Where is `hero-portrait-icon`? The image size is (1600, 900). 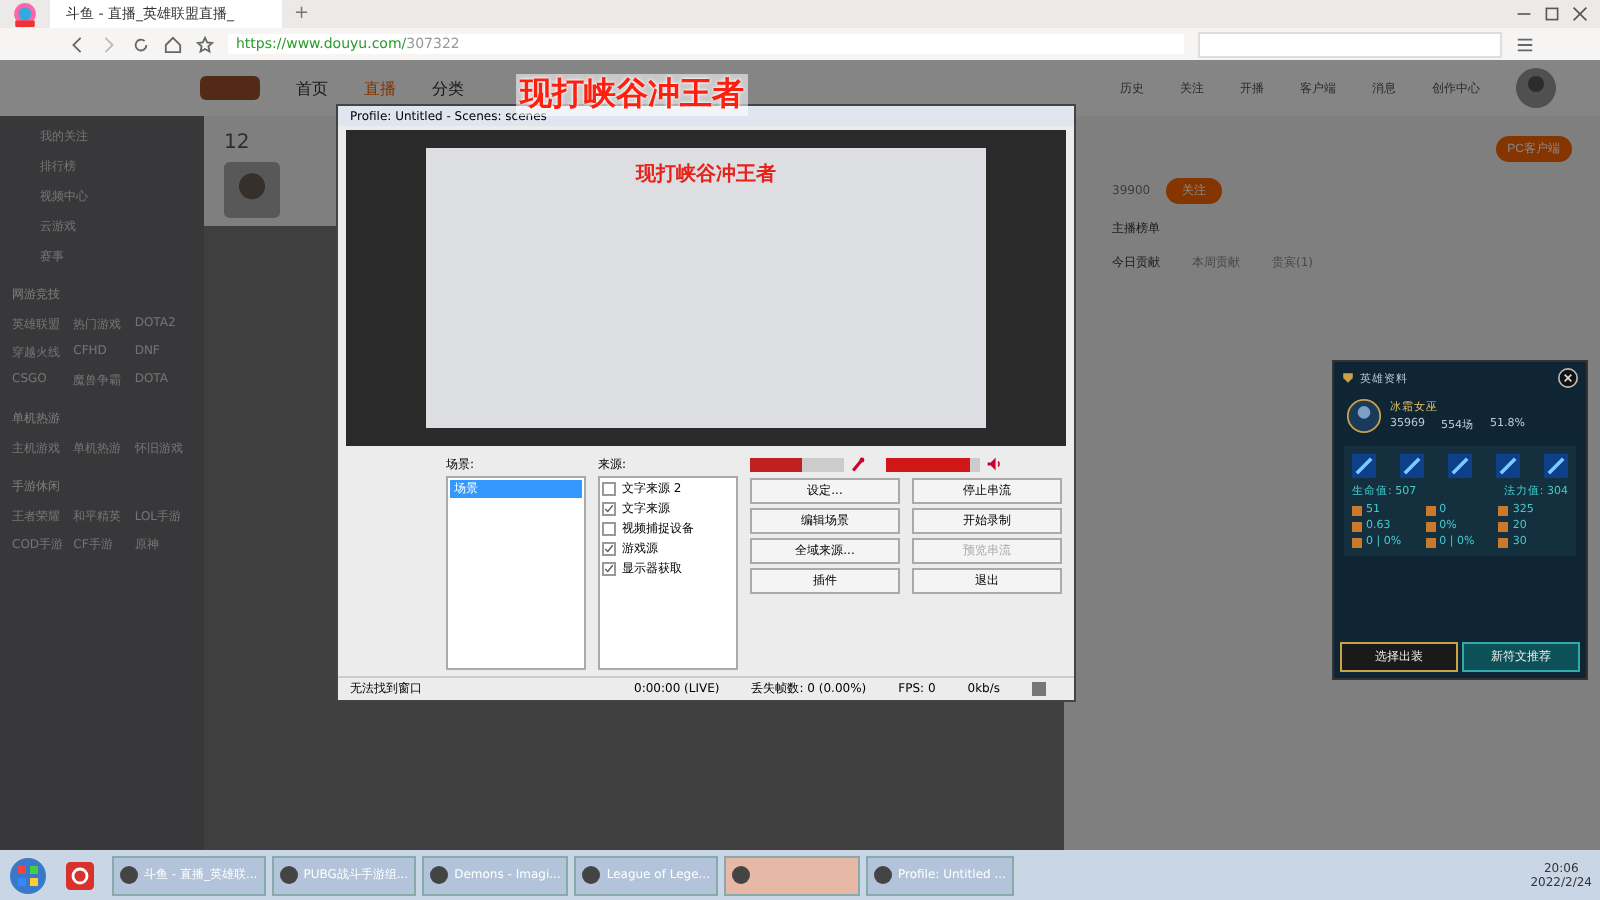 hero-portrait-icon is located at coordinates (1364, 416).